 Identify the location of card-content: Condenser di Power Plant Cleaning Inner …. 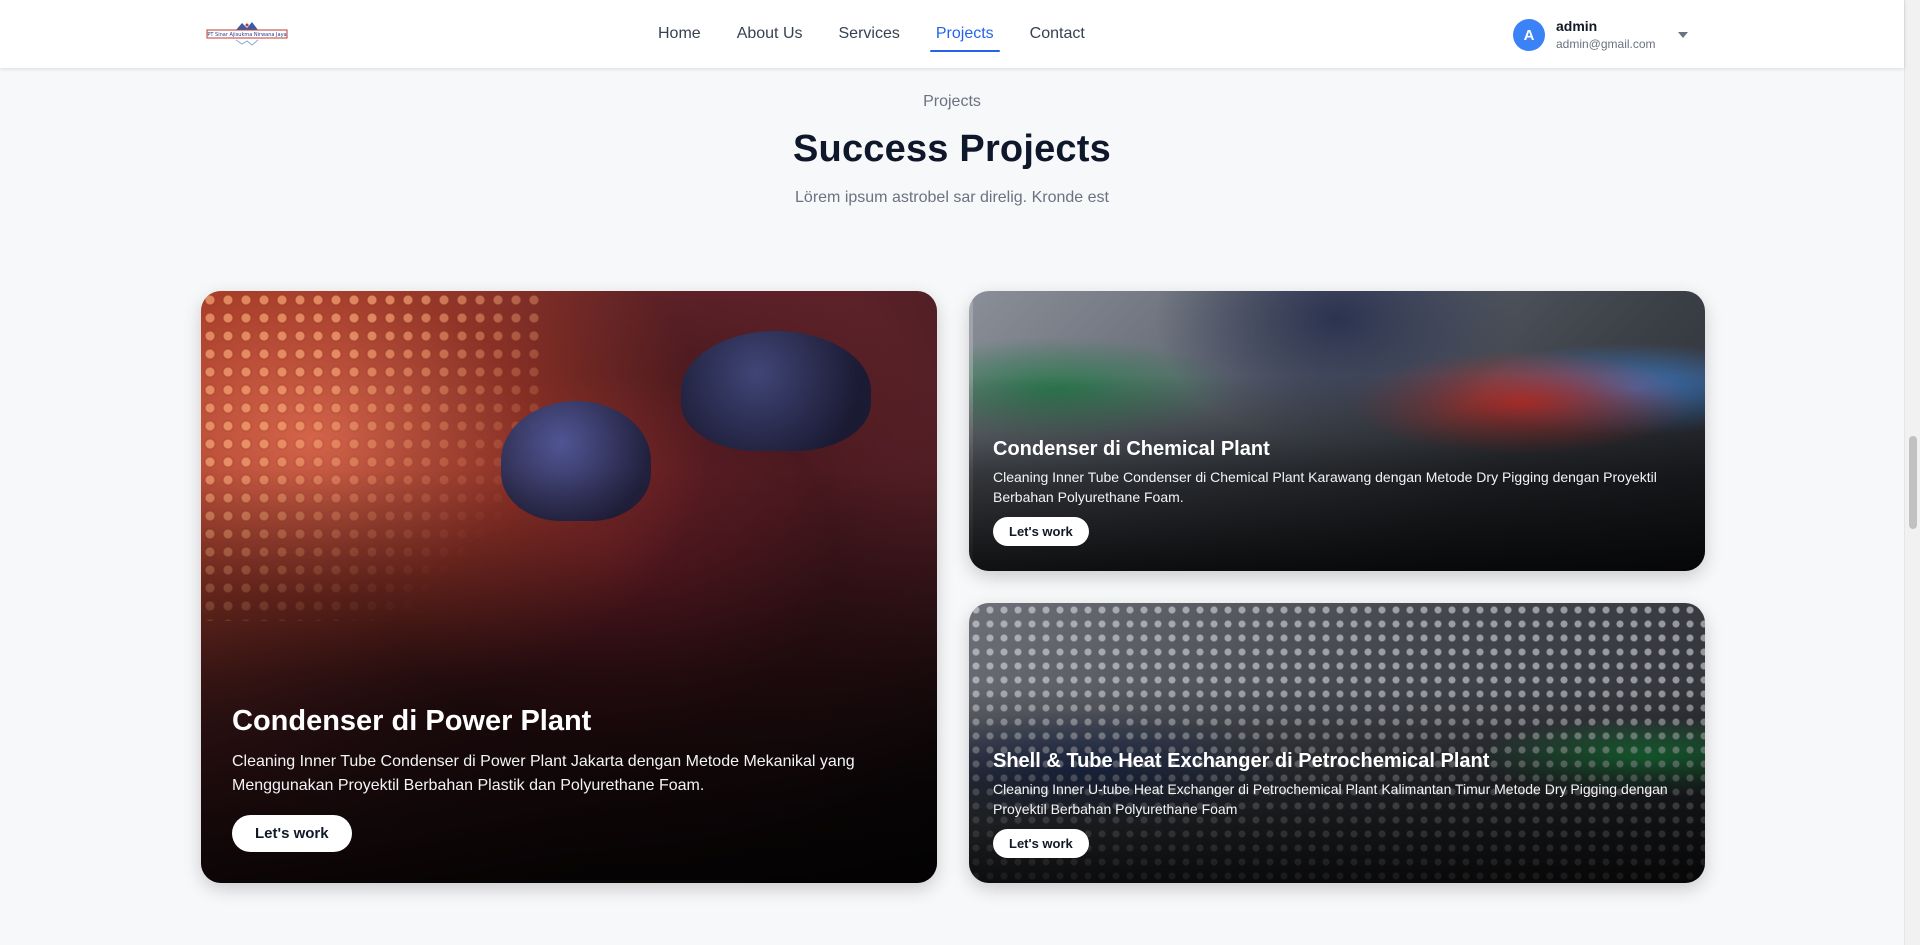
(572, 778).